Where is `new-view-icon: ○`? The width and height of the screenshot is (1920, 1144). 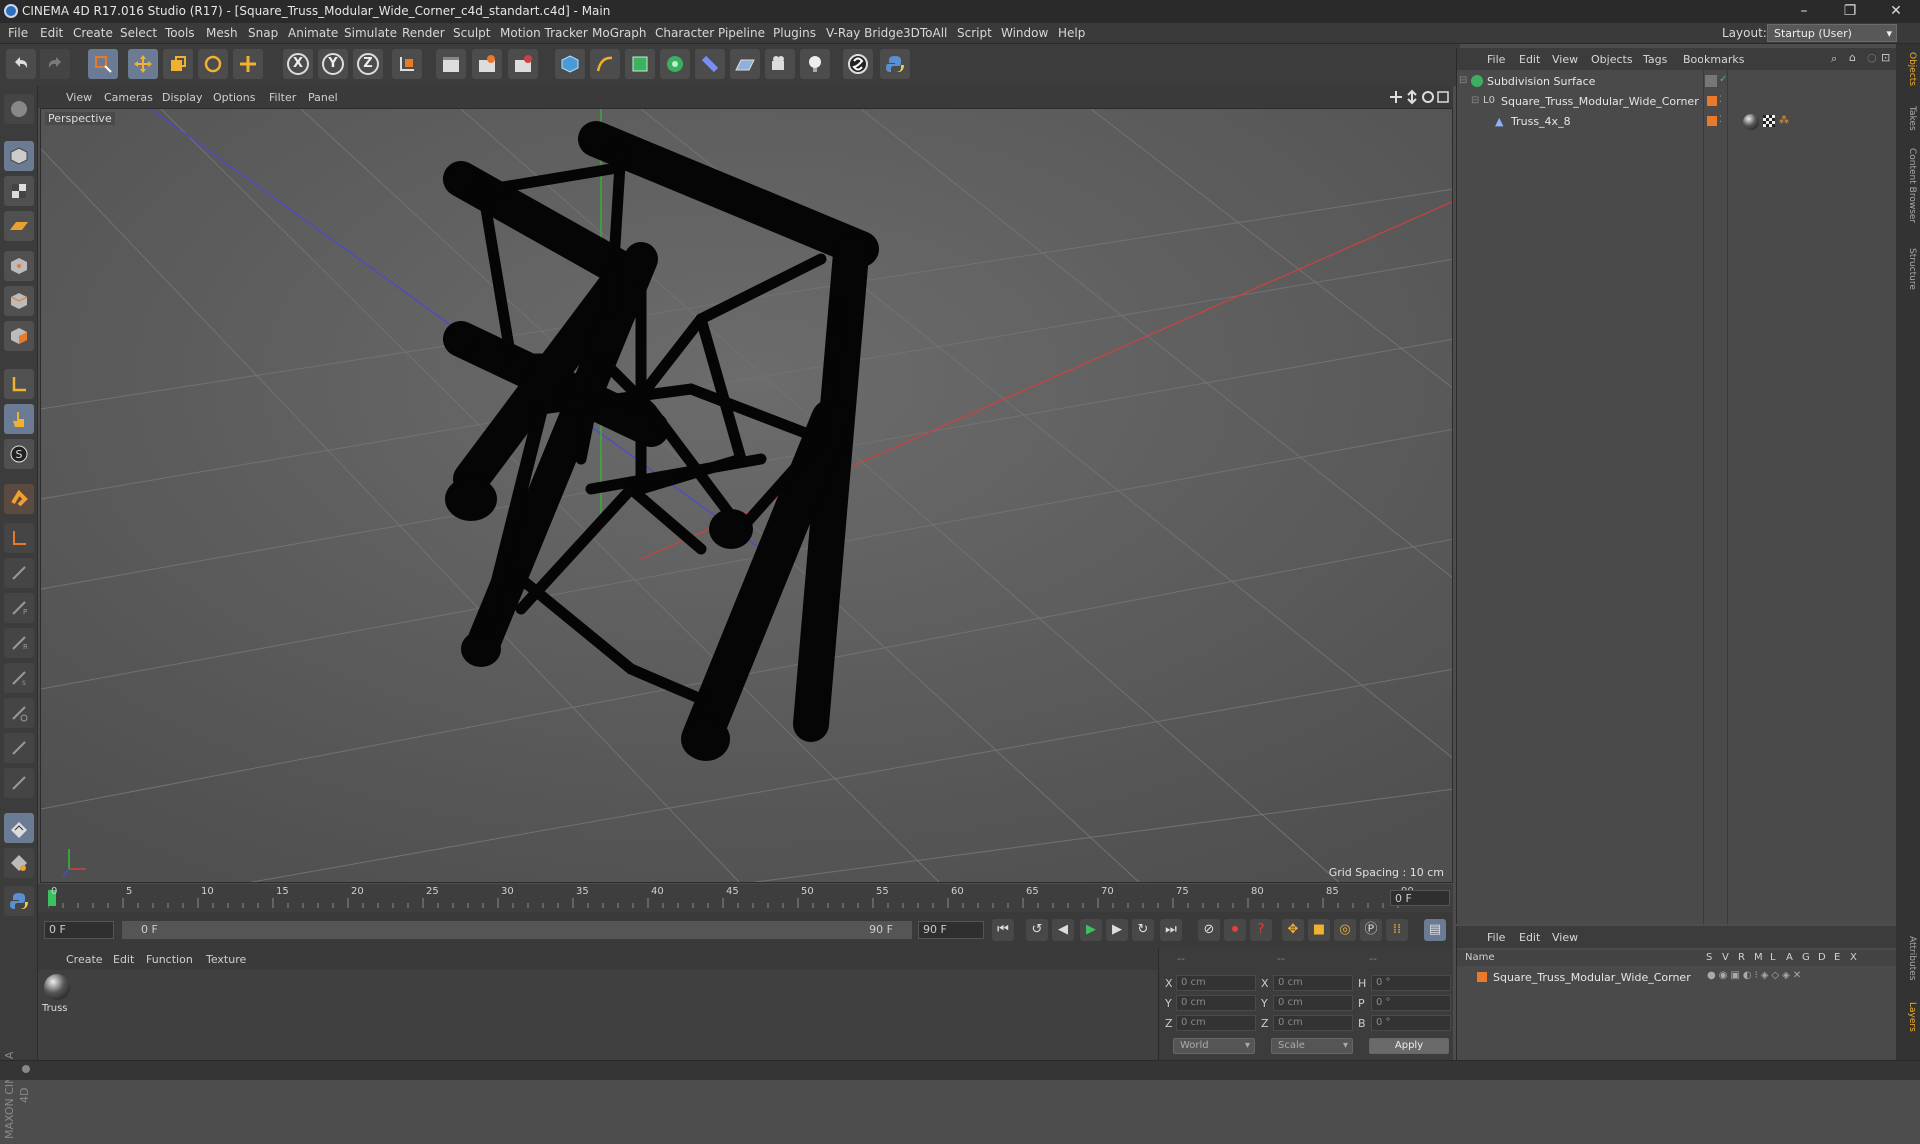
new-view-icon: ○ is located at coordinates (1872, 57).